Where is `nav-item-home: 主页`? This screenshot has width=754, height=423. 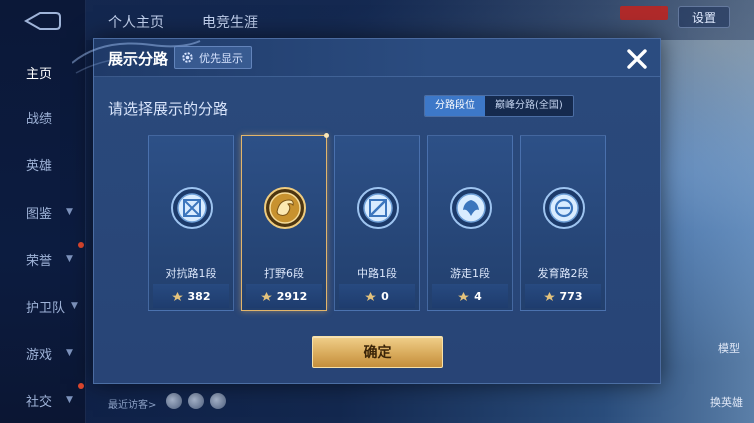 nav-item-home: 主页 is located at coordinates (43, 72).